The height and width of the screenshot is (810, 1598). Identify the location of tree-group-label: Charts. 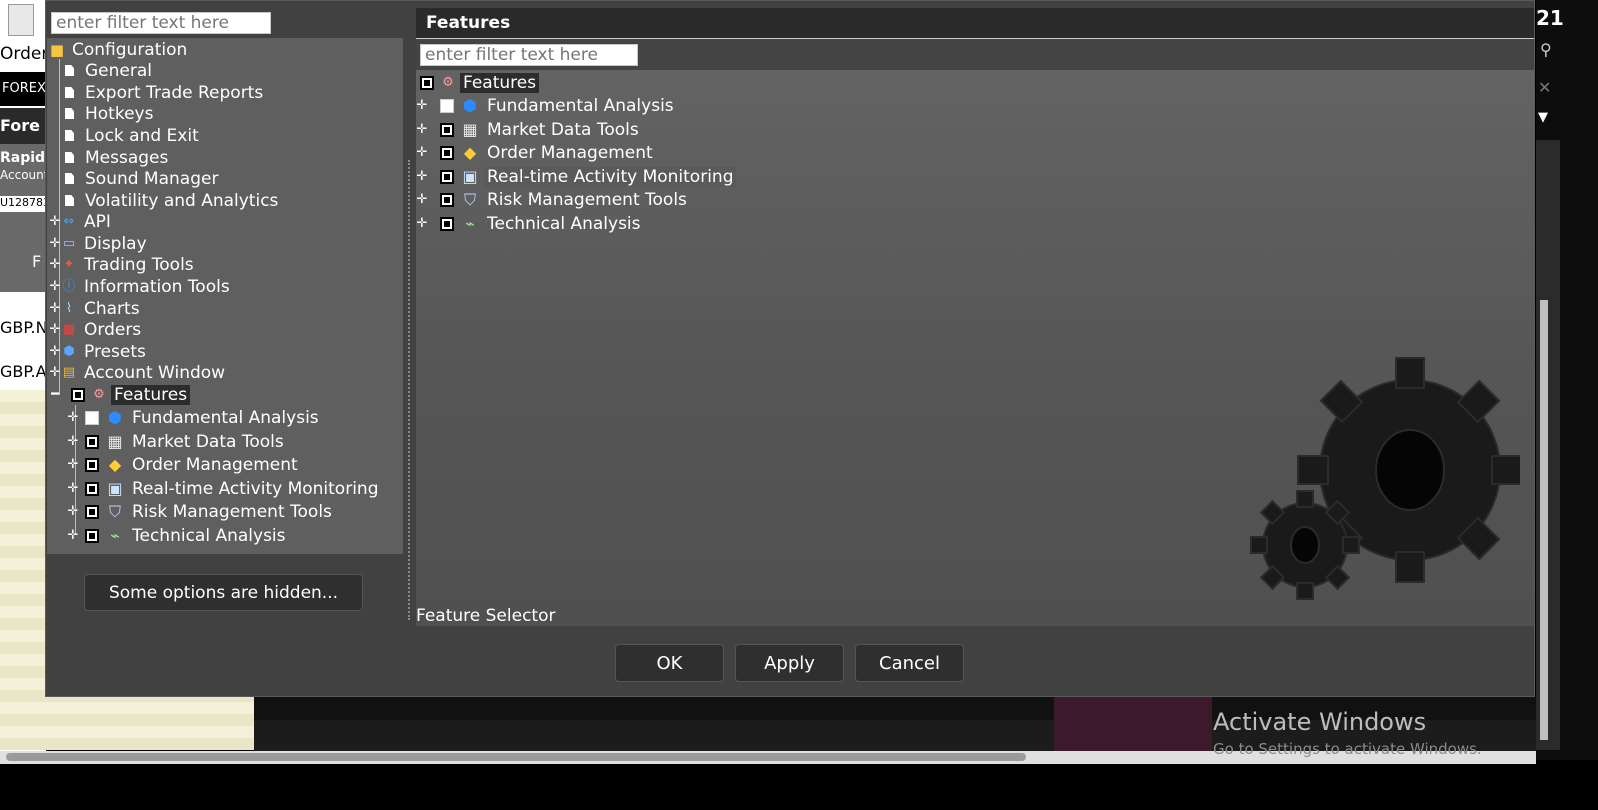
(112, 308).